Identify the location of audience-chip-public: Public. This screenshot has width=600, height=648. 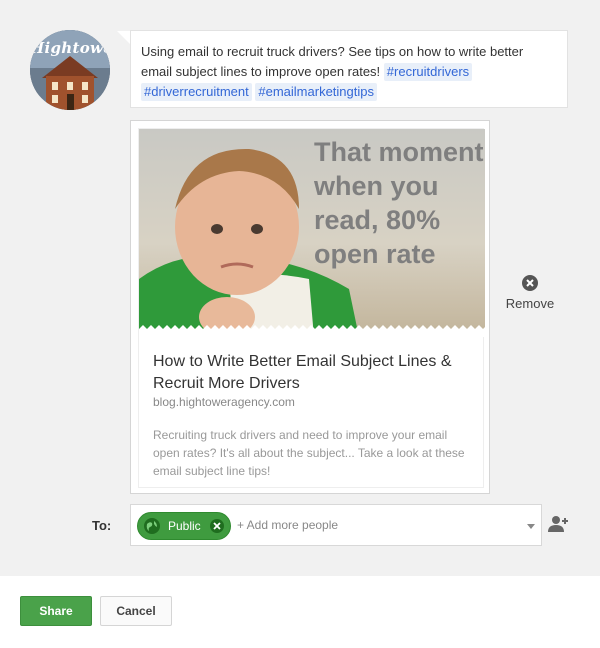
(184, 526).